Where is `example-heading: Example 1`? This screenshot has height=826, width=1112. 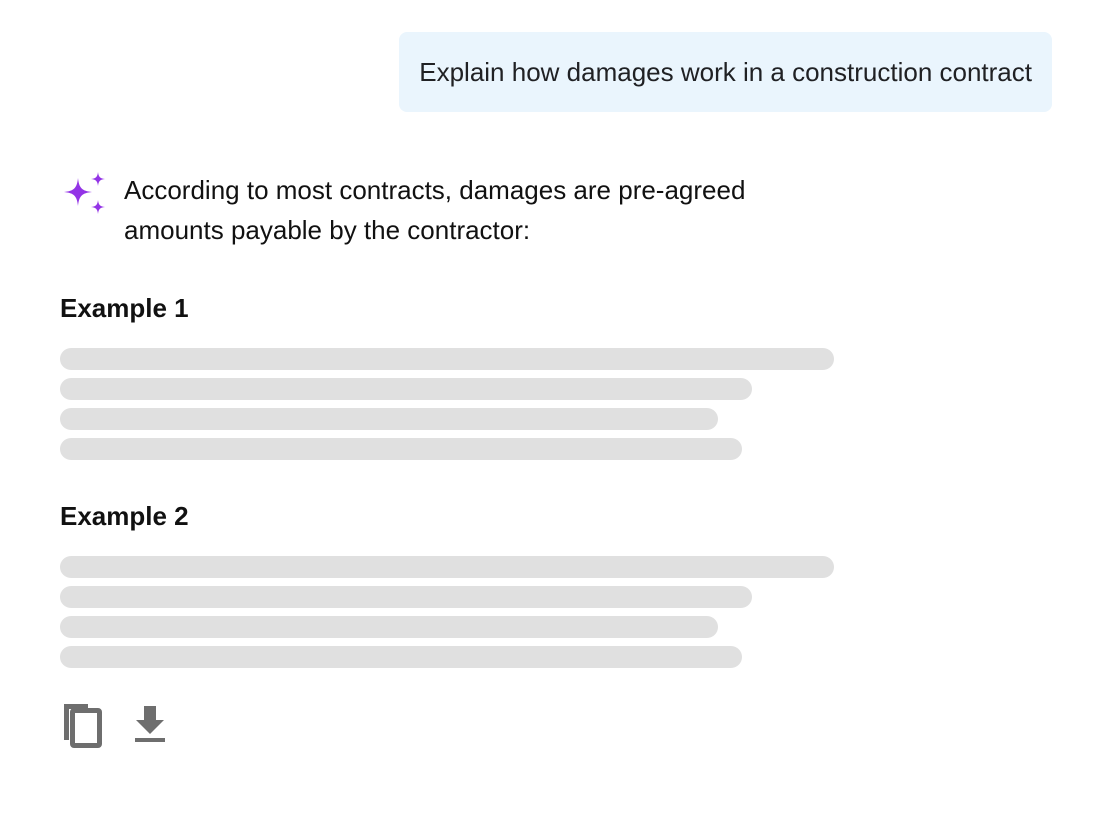 example-heading: Example 1 is located at coordinates (124, 308).